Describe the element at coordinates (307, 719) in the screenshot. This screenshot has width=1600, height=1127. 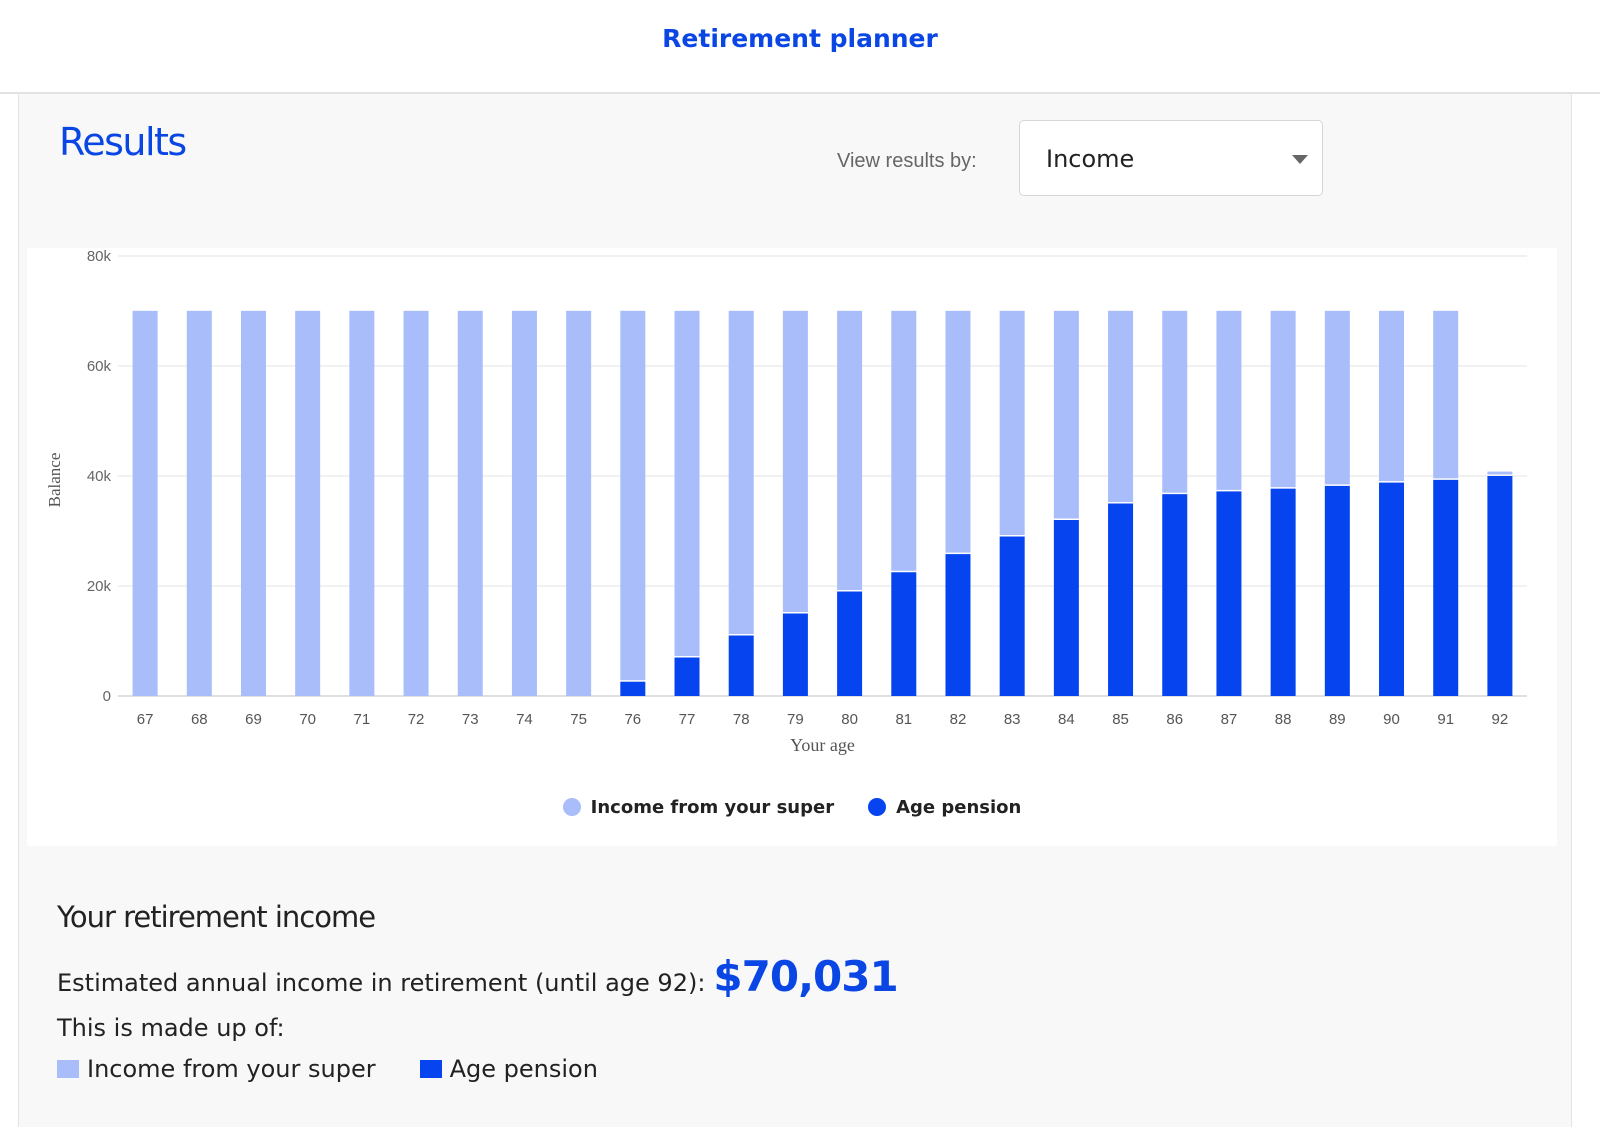
I see `x-tick-label: 70` at that location.